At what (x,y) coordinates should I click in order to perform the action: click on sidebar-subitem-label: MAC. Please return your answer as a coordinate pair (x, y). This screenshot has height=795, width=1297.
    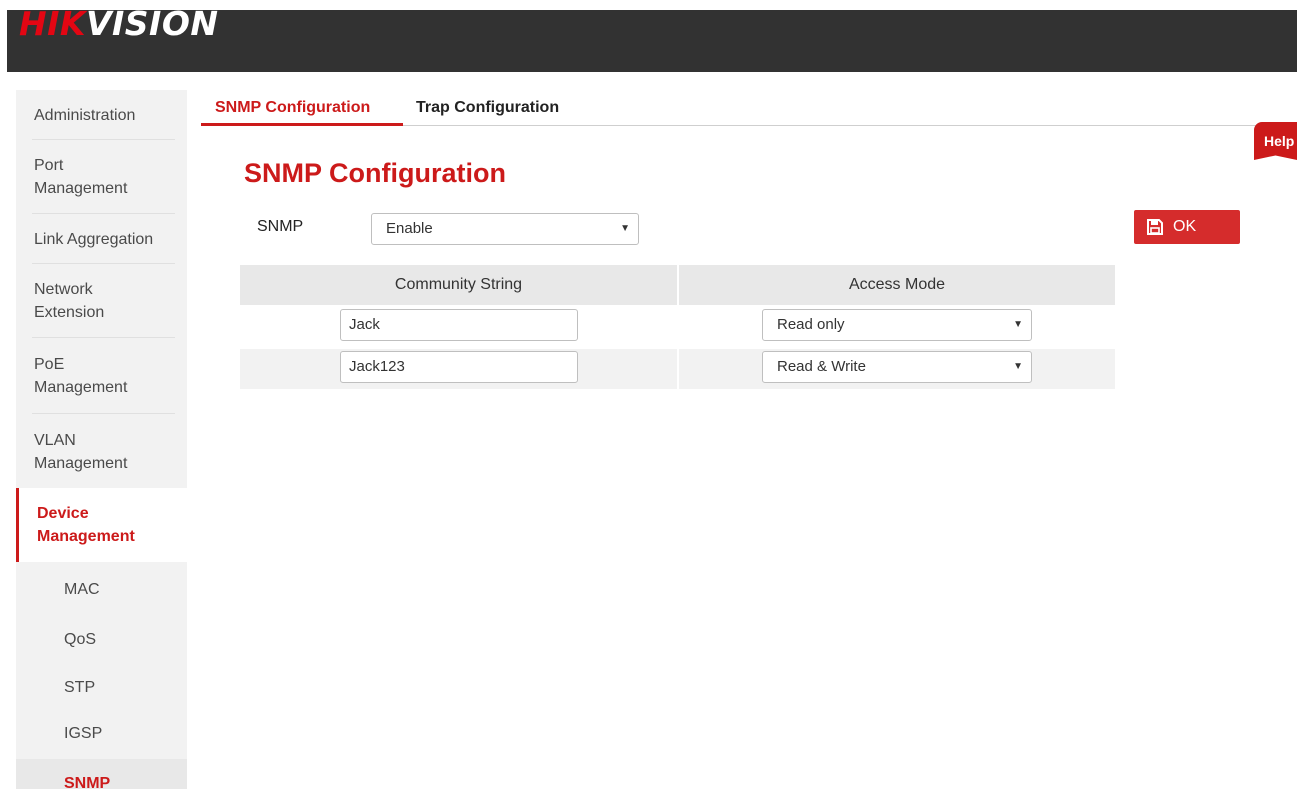
    Looking at the image, I should click on (82, 589).